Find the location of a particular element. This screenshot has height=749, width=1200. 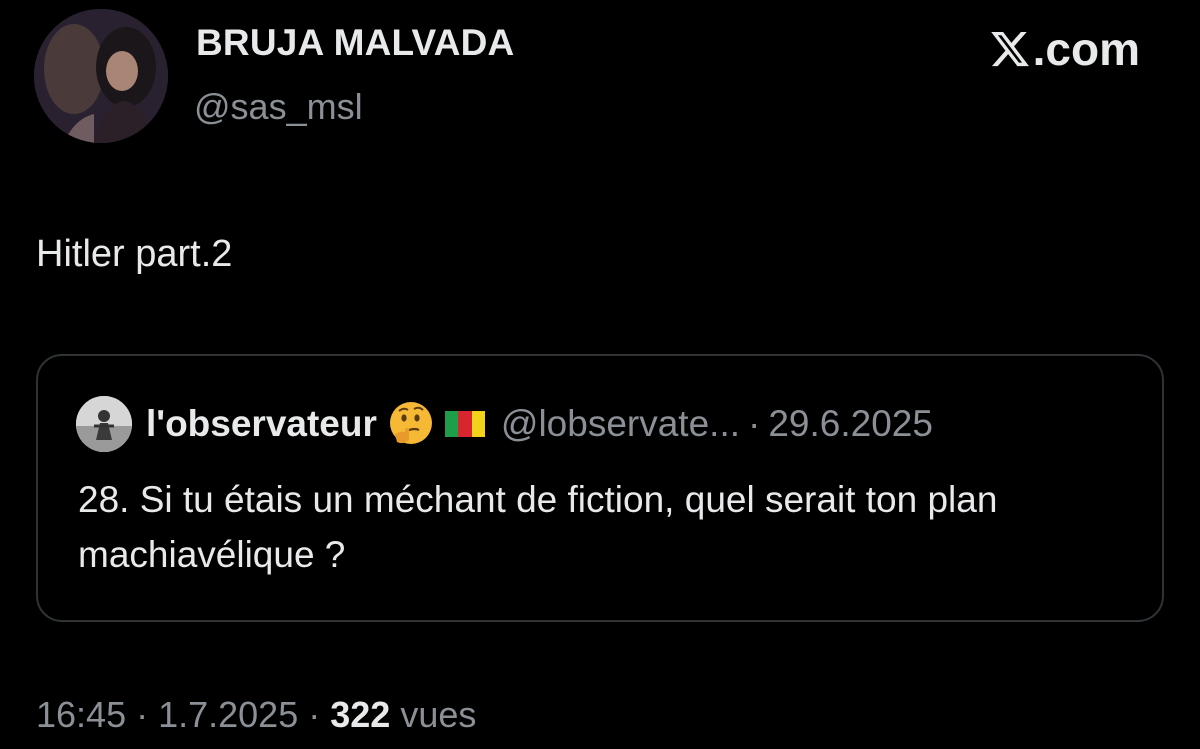

quoted-author-name: l'observateur is located at coordinates (261, 424).